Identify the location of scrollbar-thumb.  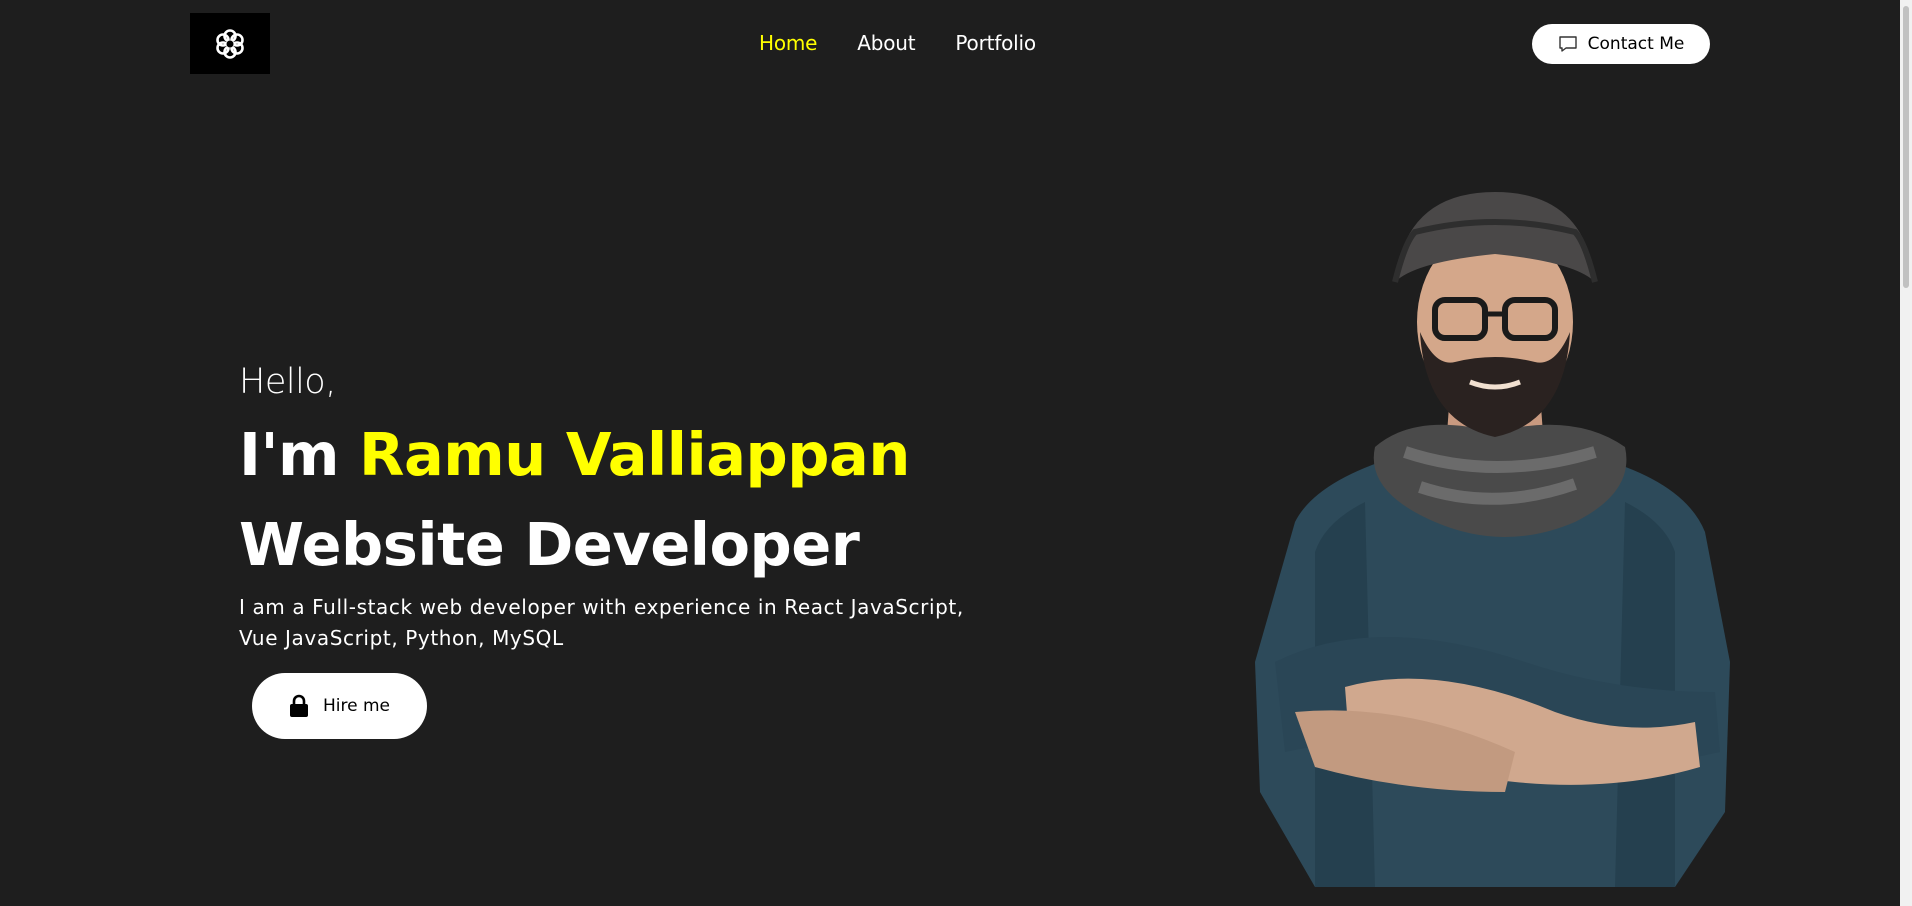
(1906, 147).